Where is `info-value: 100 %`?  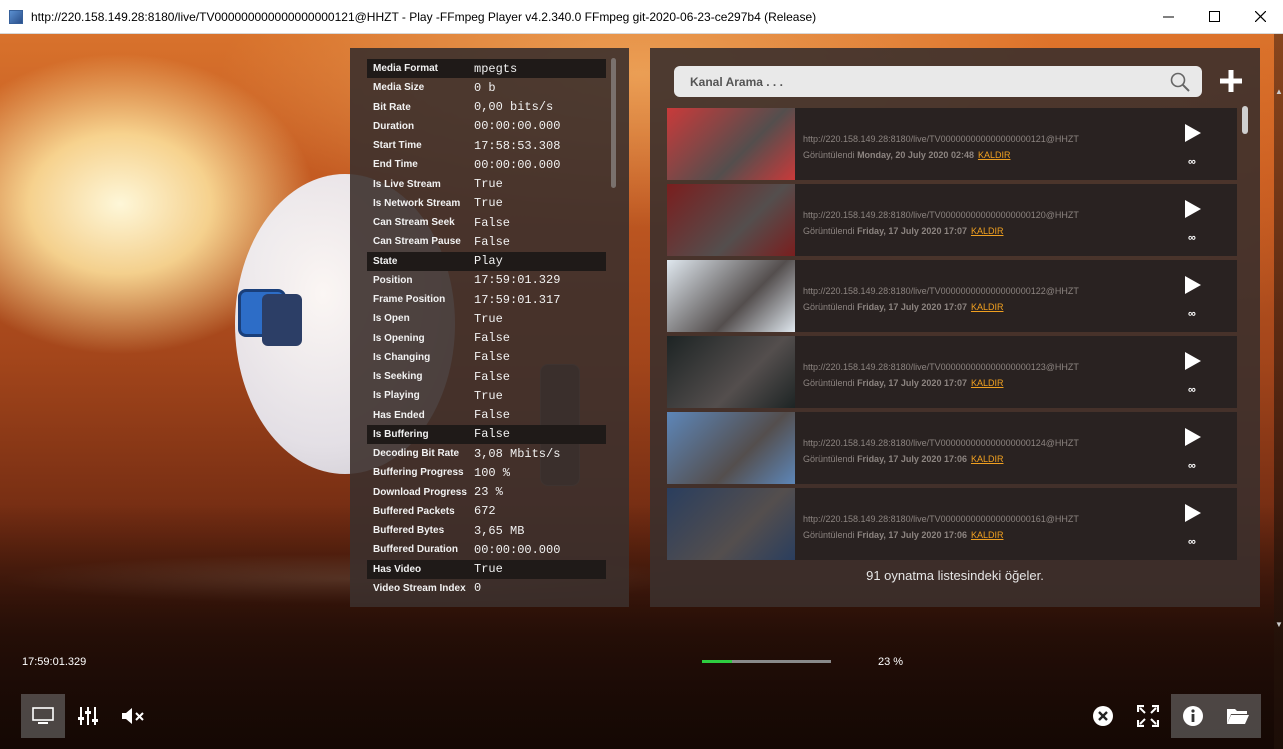
info-value: 100 % is located at coordinates (492, 472).